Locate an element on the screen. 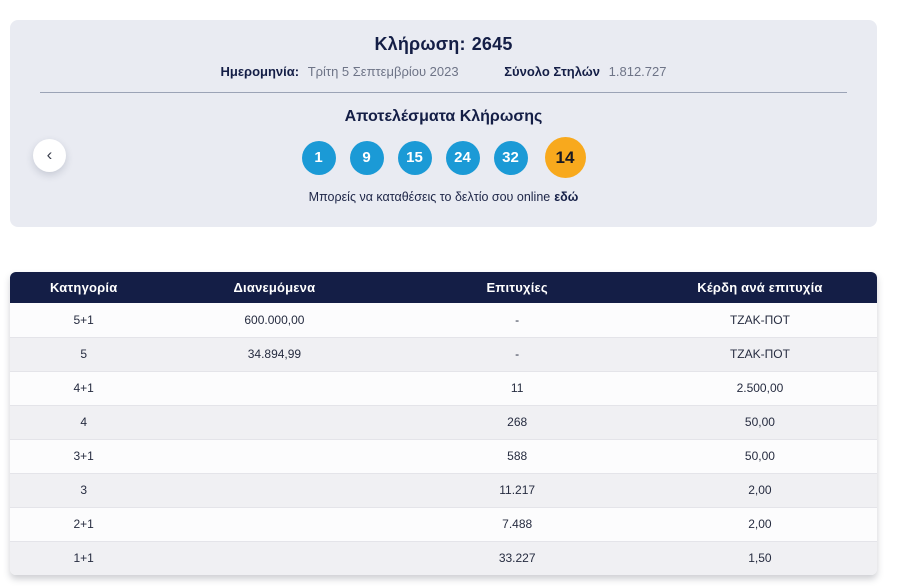  table-row: 3+1 588 50,00 is located at coordinates (443, 456).